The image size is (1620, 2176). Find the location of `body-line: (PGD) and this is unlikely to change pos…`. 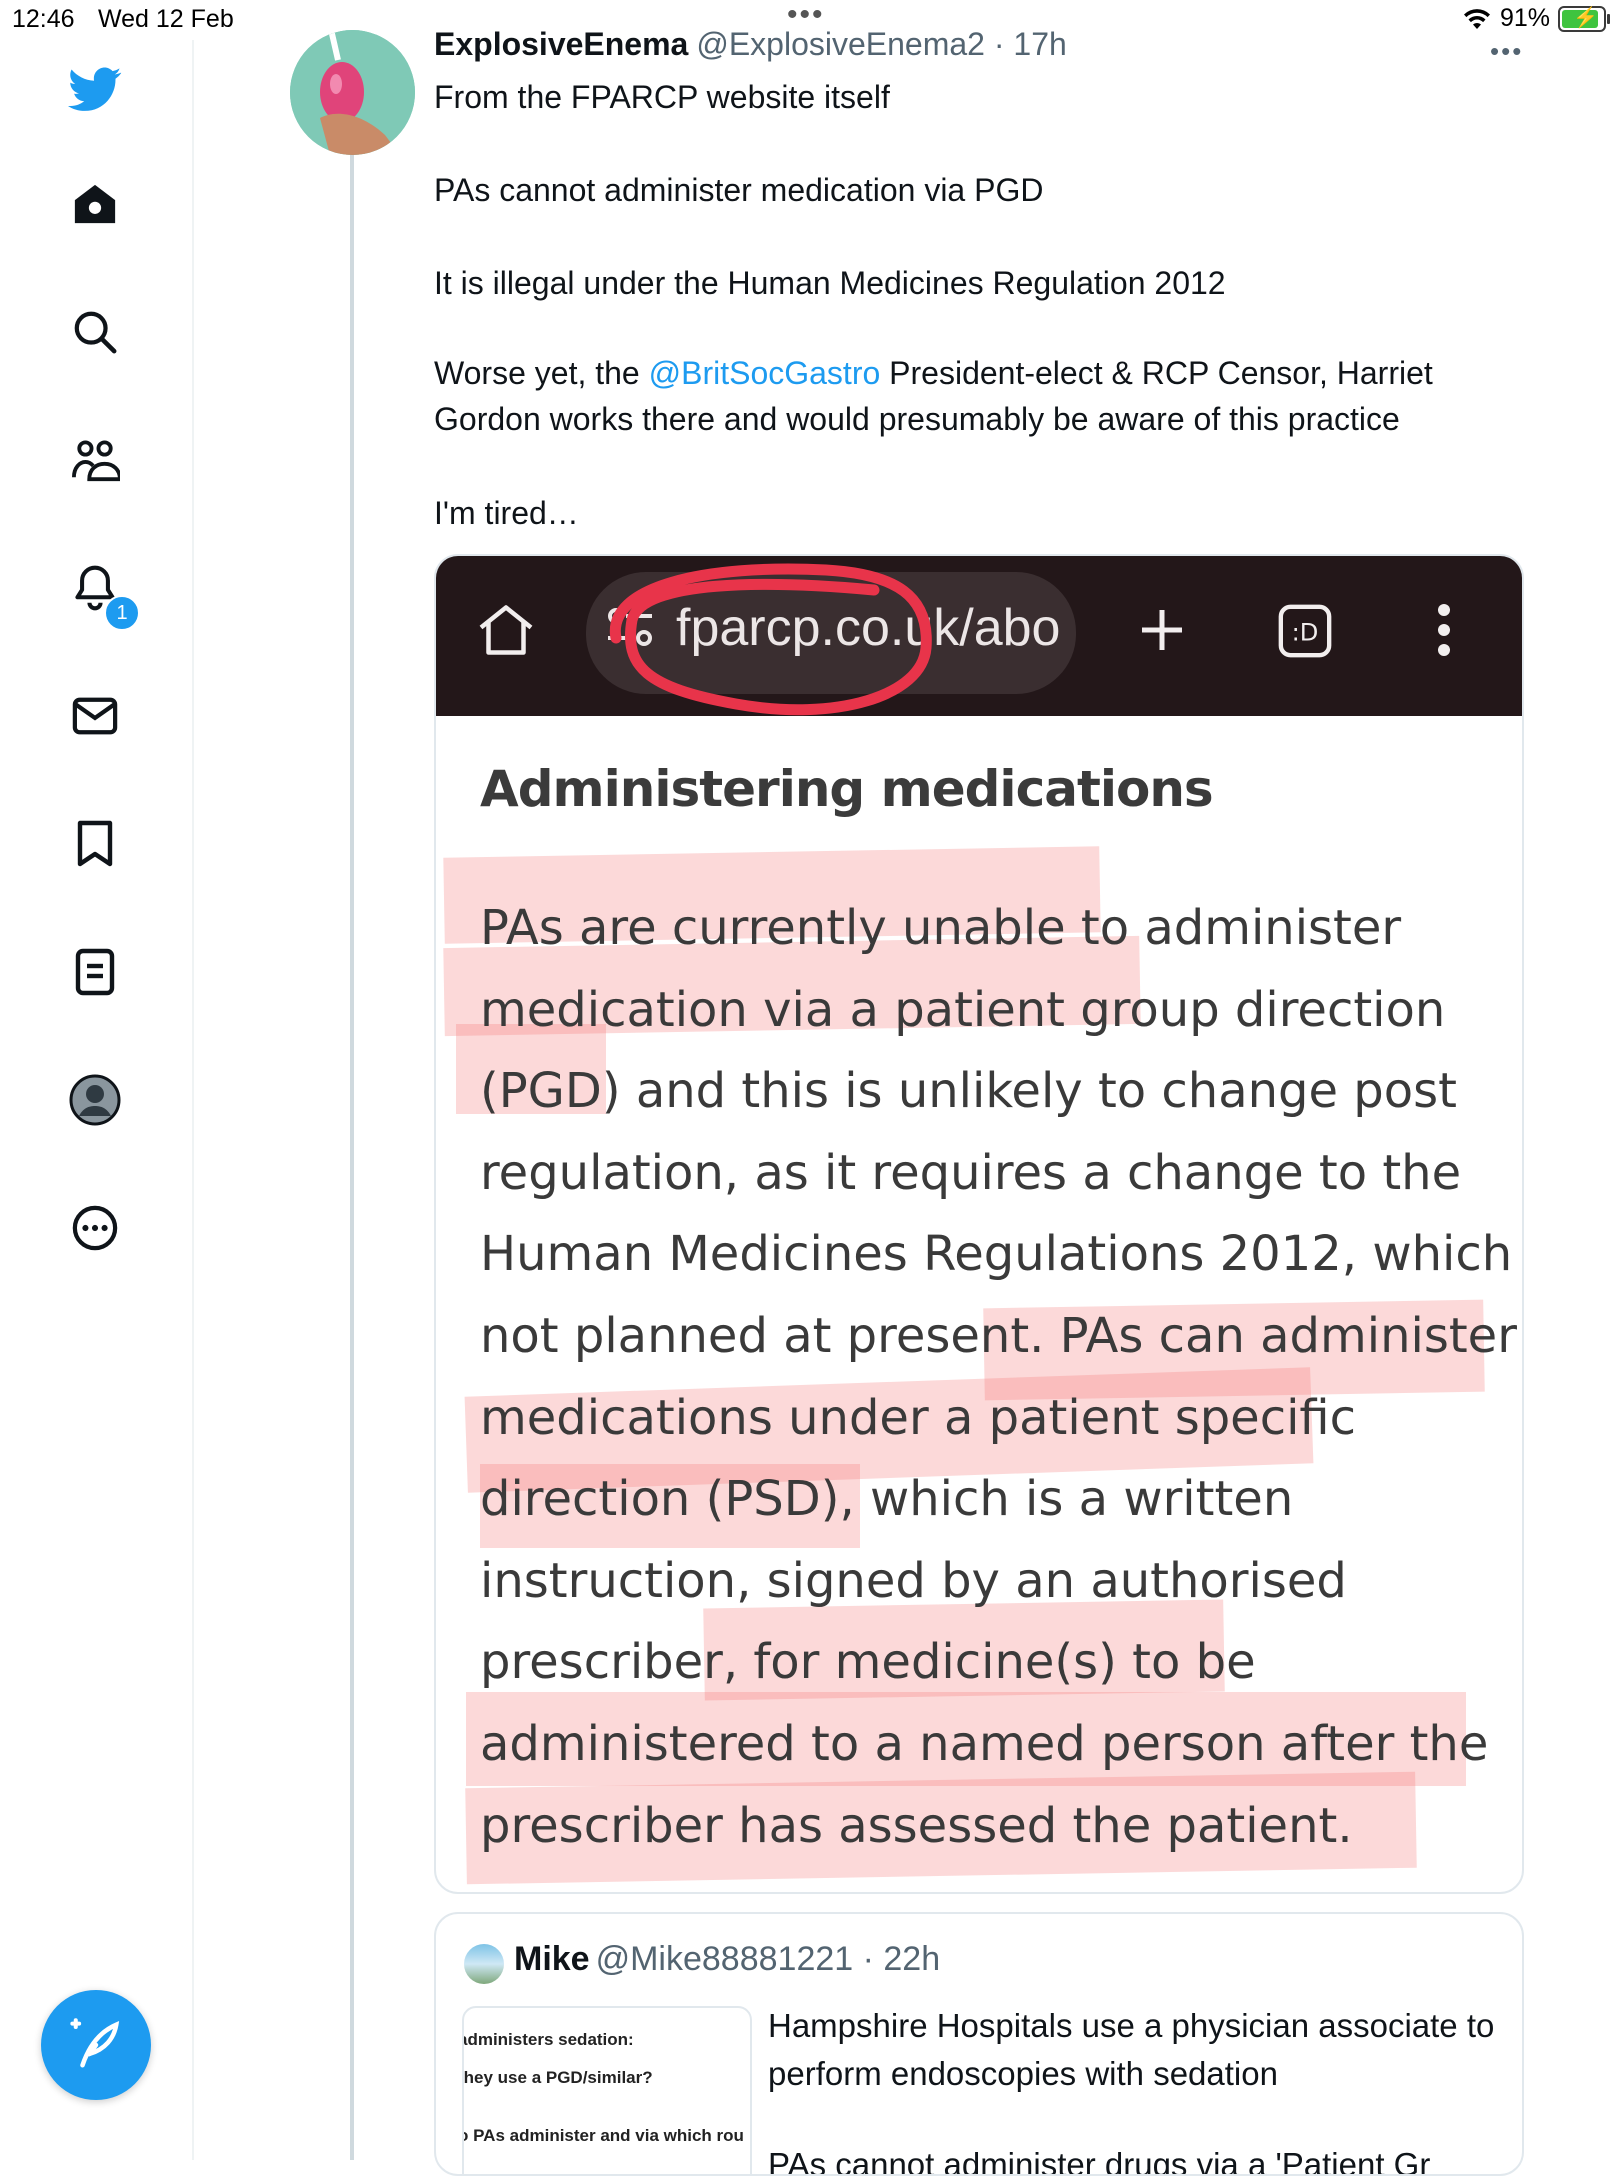

body-line: (PGD) and this is unlikely to change pos… is located at coordinates (968, 1091).